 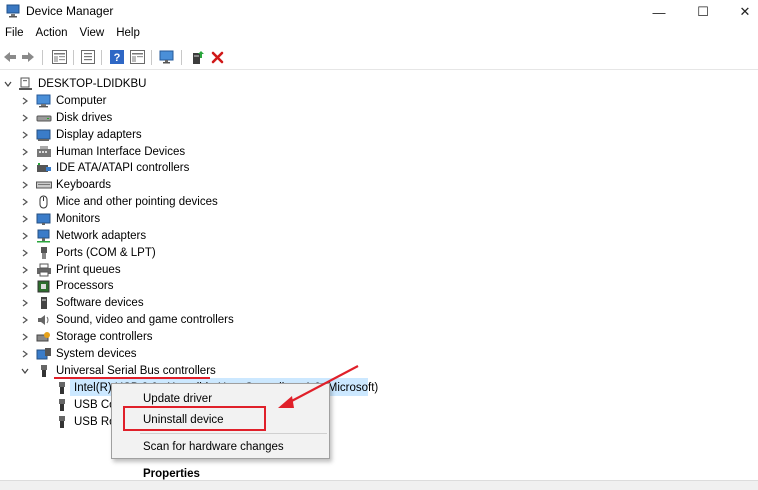 I want to click on annotation-arrow, so click(x=318, y=386).